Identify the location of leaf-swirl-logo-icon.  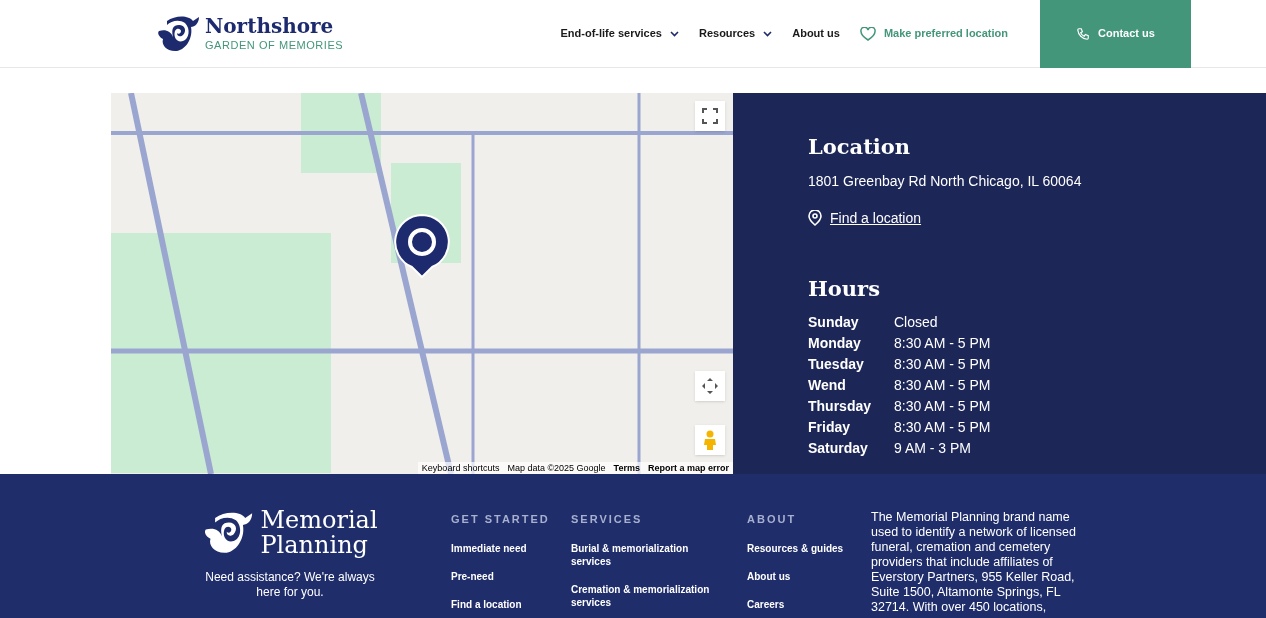
(179, 33).